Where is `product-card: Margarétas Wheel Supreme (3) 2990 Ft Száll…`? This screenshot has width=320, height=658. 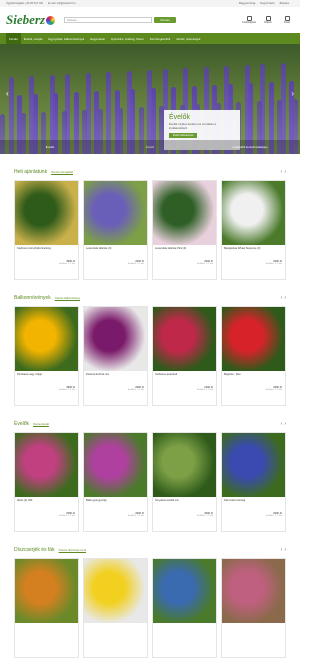 product-card: Margarétas Wheel Supreme (3) 2990 Ft Száll… is located at coordinates (253, 230).